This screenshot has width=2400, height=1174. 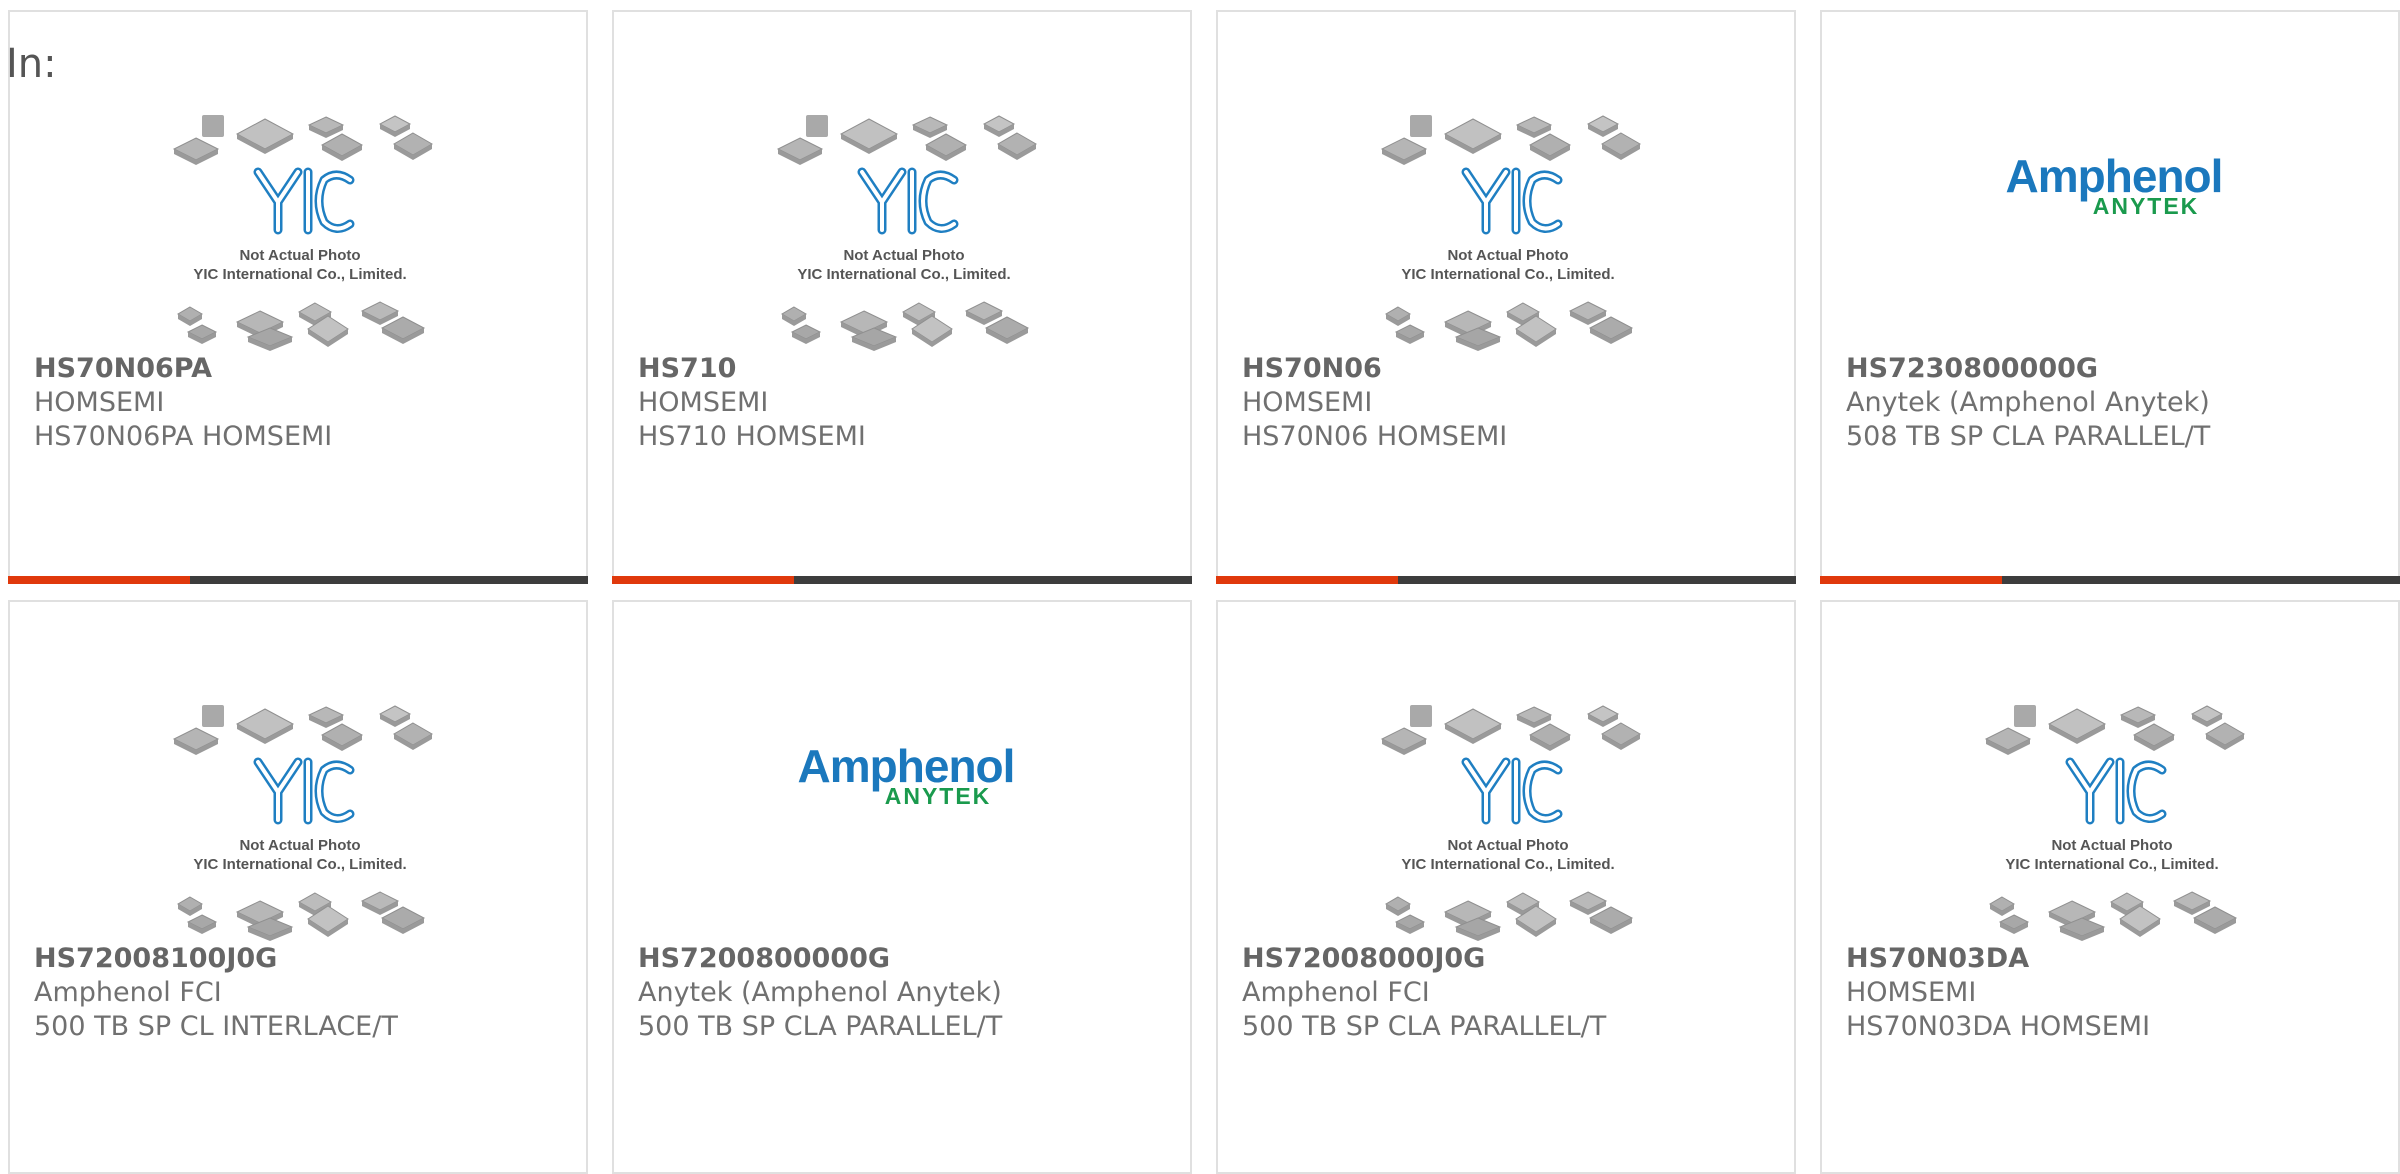 What do you see at coordinates (2117, 959) in the screenshot?
I see `part-number-link: HS70N03DA` at bounding box center [2117, 959].